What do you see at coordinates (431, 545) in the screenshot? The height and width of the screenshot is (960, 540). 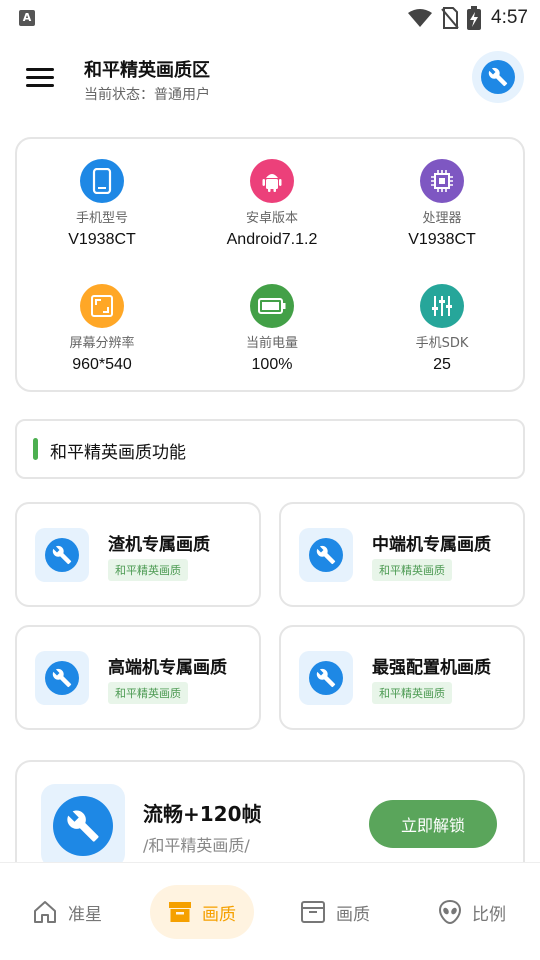 I see `feature-title: 中端机专属画质` at bounding box center [431, 545].